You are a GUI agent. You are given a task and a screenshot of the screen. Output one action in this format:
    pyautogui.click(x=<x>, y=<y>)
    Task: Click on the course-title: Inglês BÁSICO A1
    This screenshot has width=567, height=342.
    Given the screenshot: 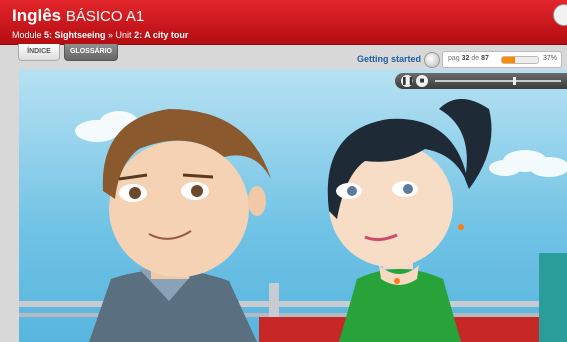 What is the action you would take?
    pyautogui.click(x=78, y=16)
    